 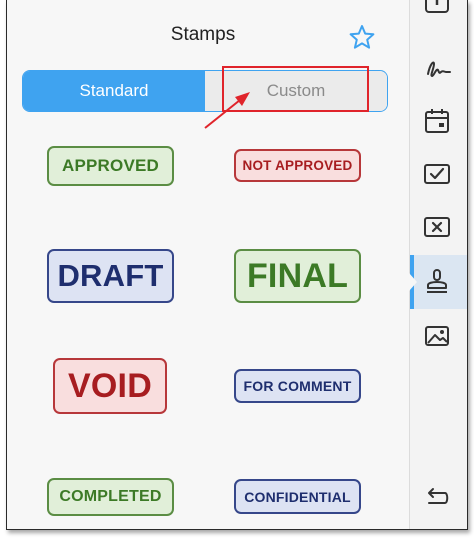 What do you see at coordinates (297, 386) in the screenshot?
I see `stamp-for-comment: FOR COMMENT` at bounding box center [297, 386].